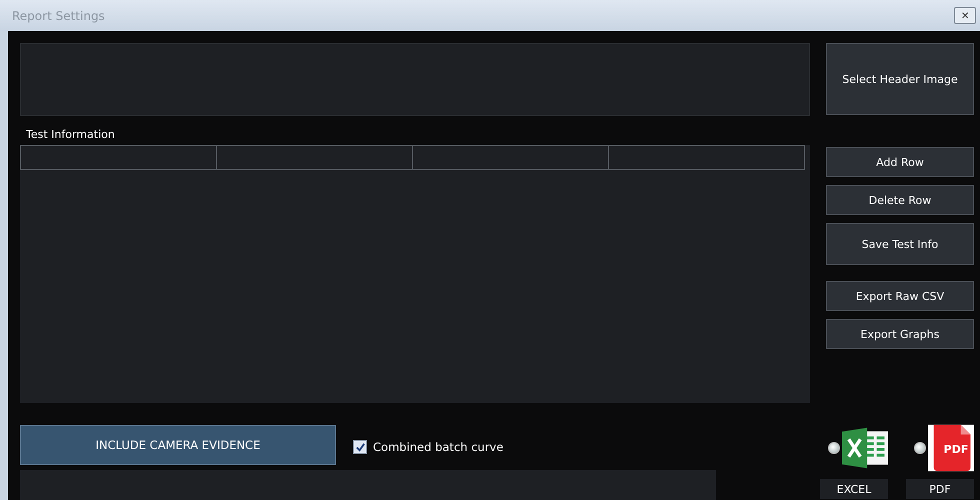 This screenshot has height=500, width=980. I want to click on section-label: Test Information, so click(71, 134).